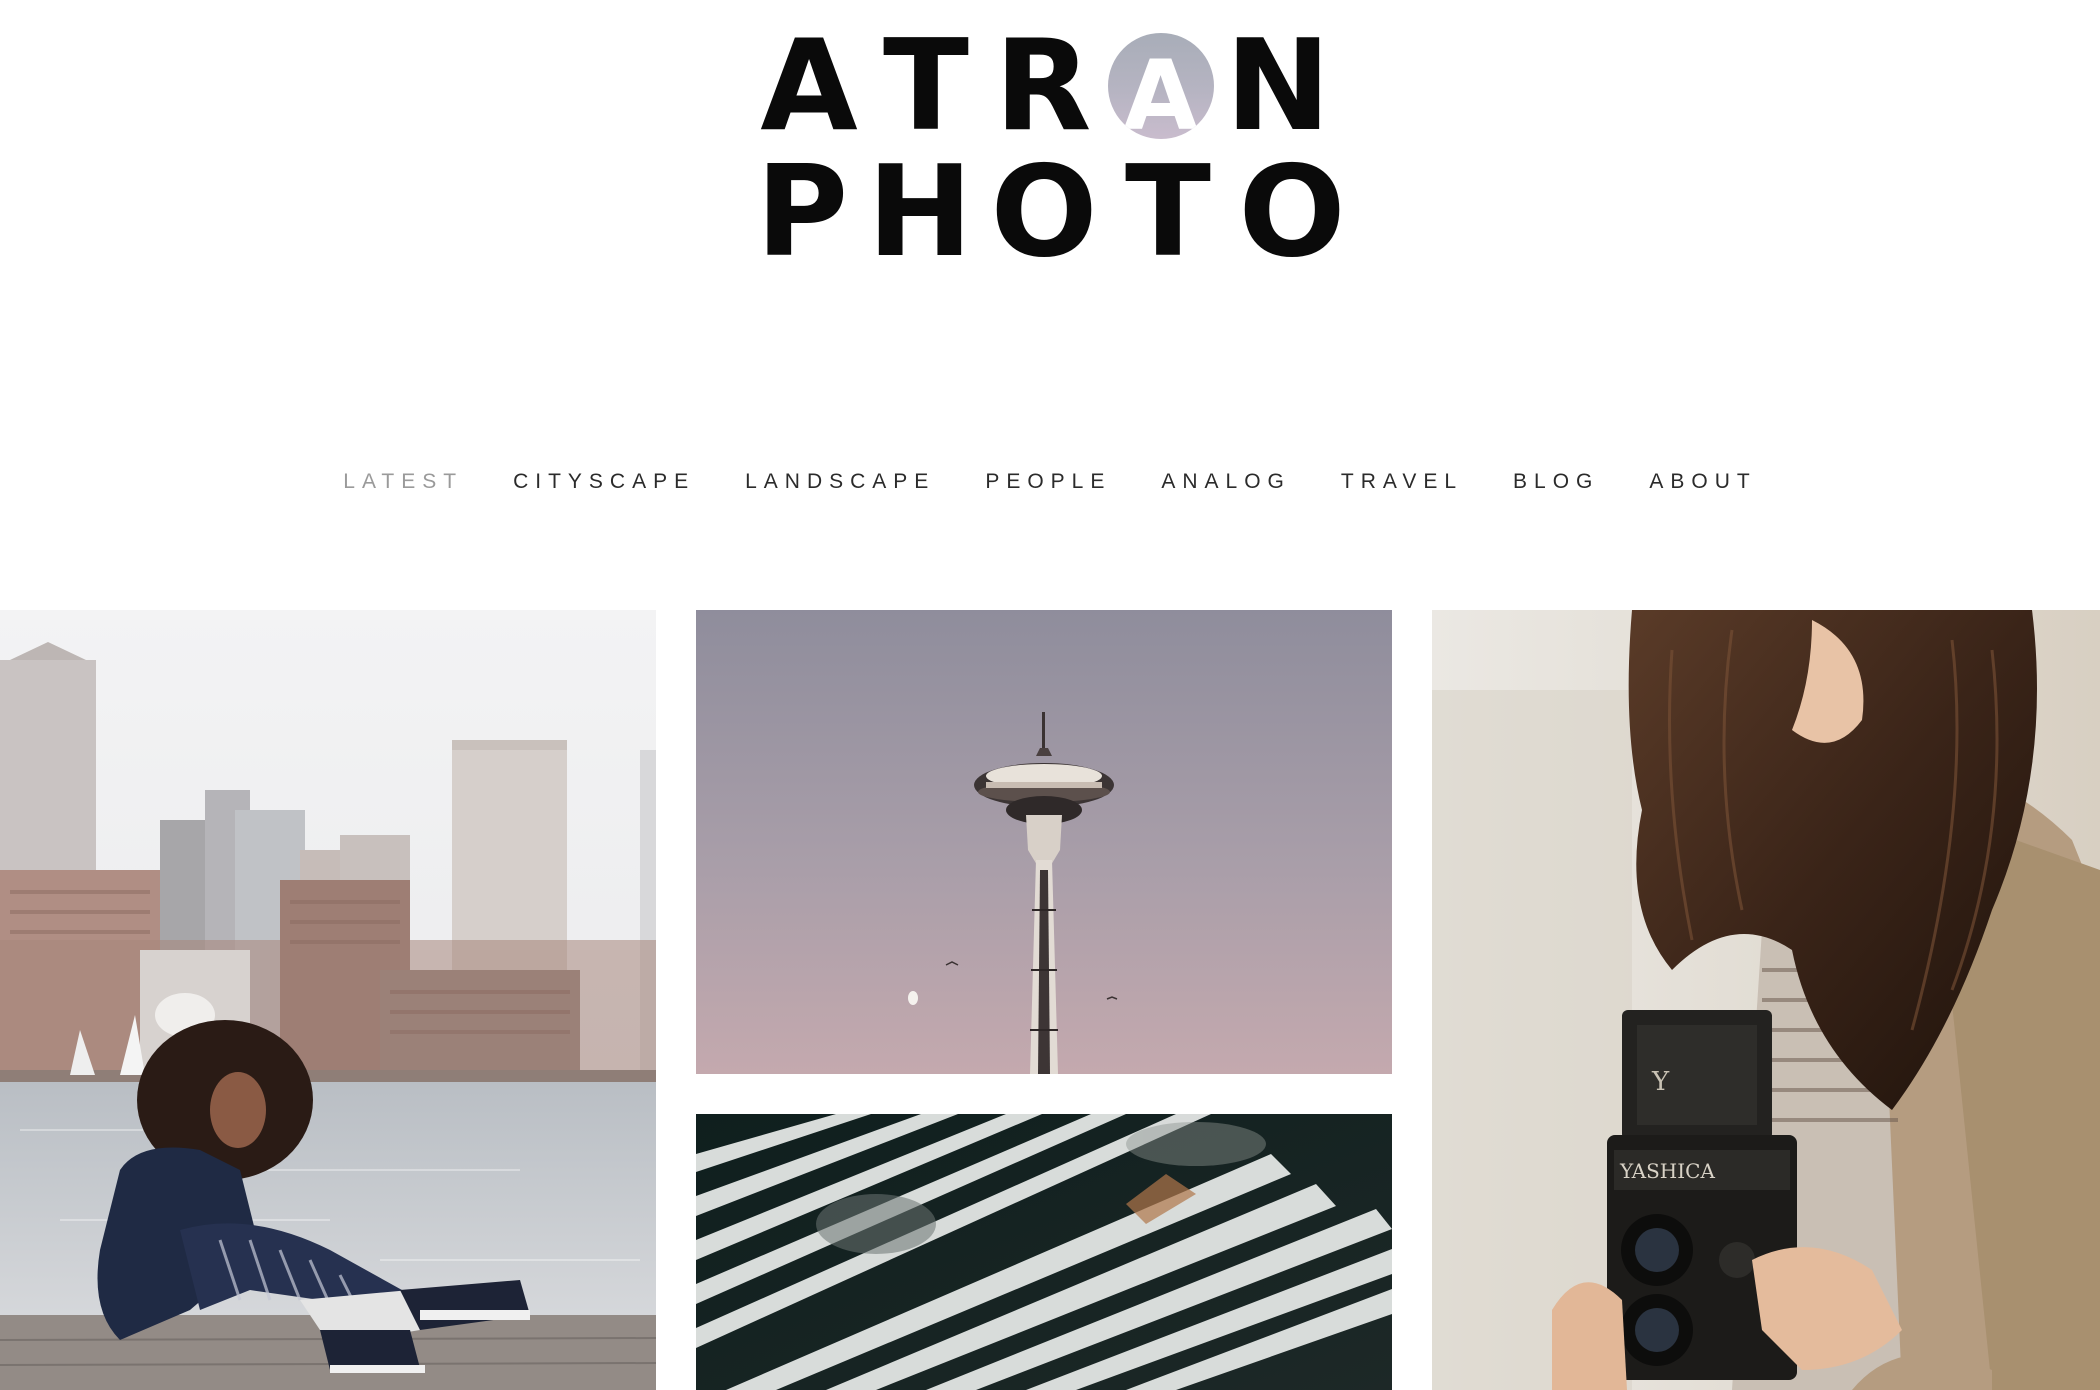  I want to click on logo-letter: R, so click(1043, 85).